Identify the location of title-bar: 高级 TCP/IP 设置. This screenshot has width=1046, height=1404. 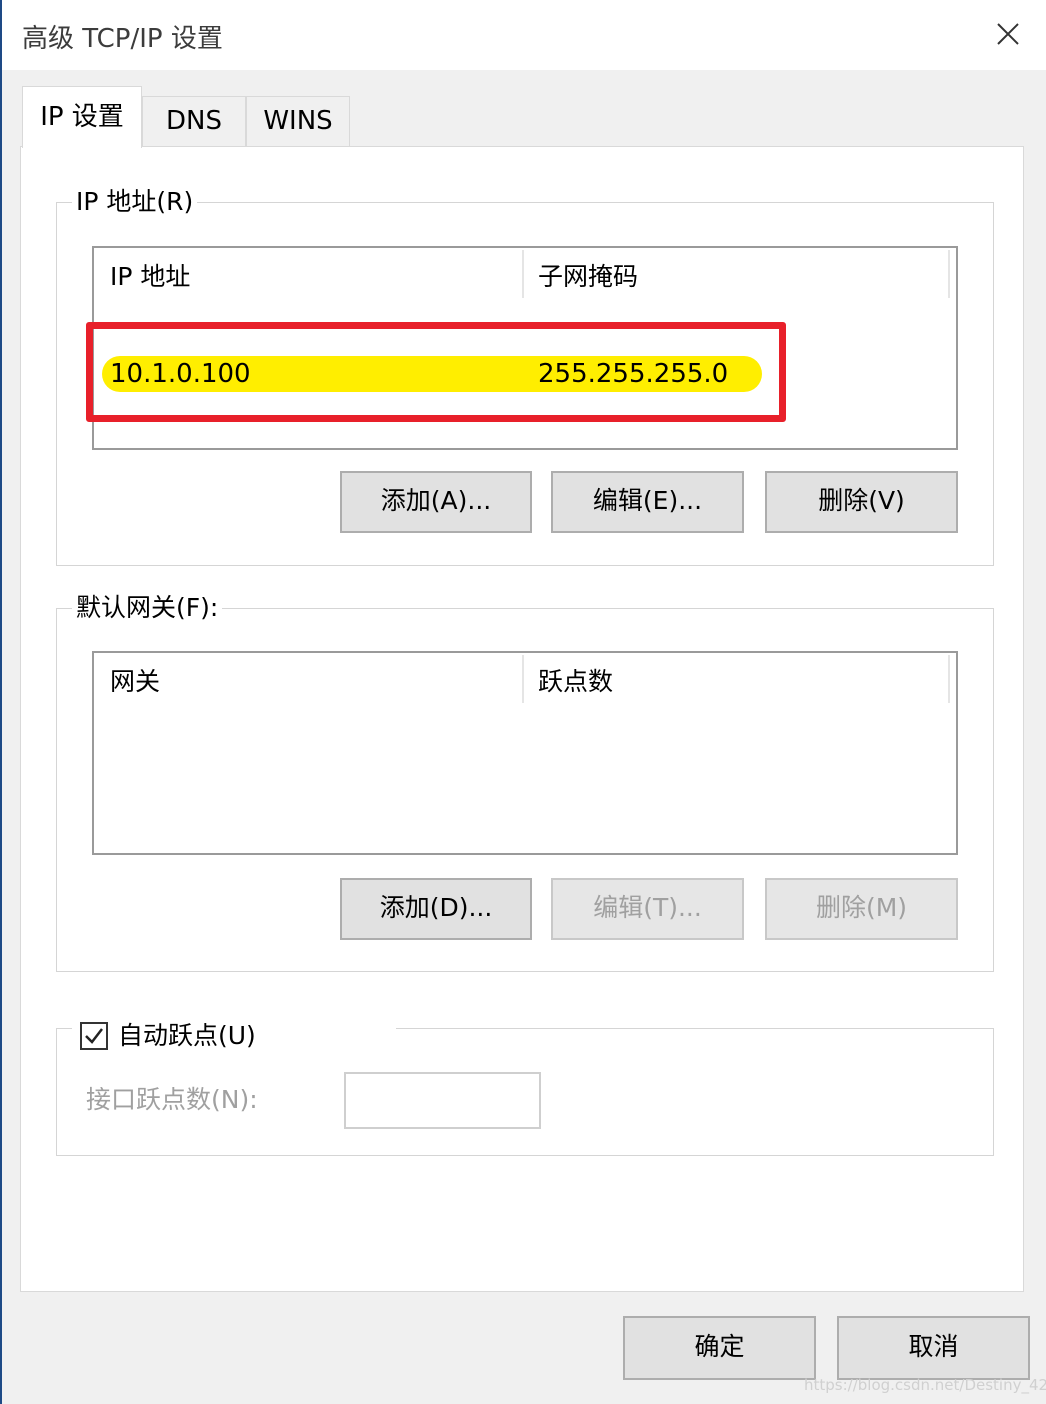
(524, 35).